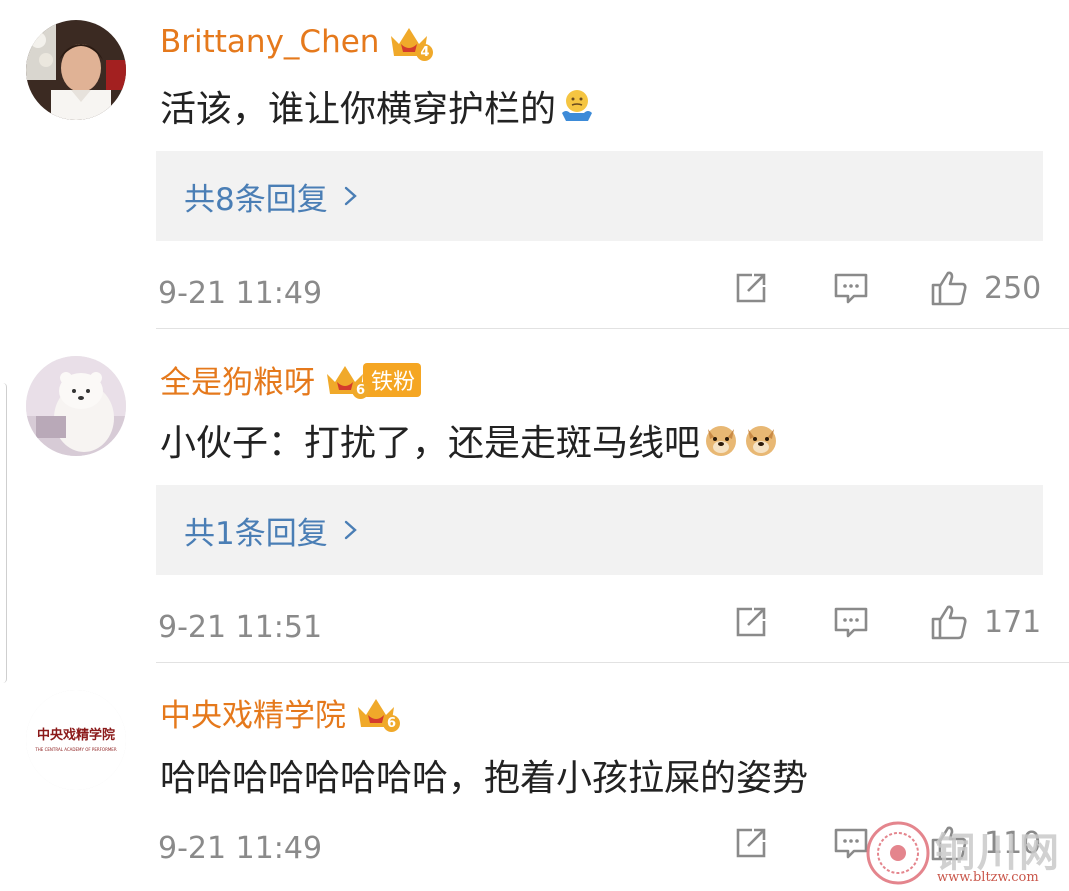 This screenshot has height=891, width=1069. I want to click on like-button: 171, so click(985, 622).